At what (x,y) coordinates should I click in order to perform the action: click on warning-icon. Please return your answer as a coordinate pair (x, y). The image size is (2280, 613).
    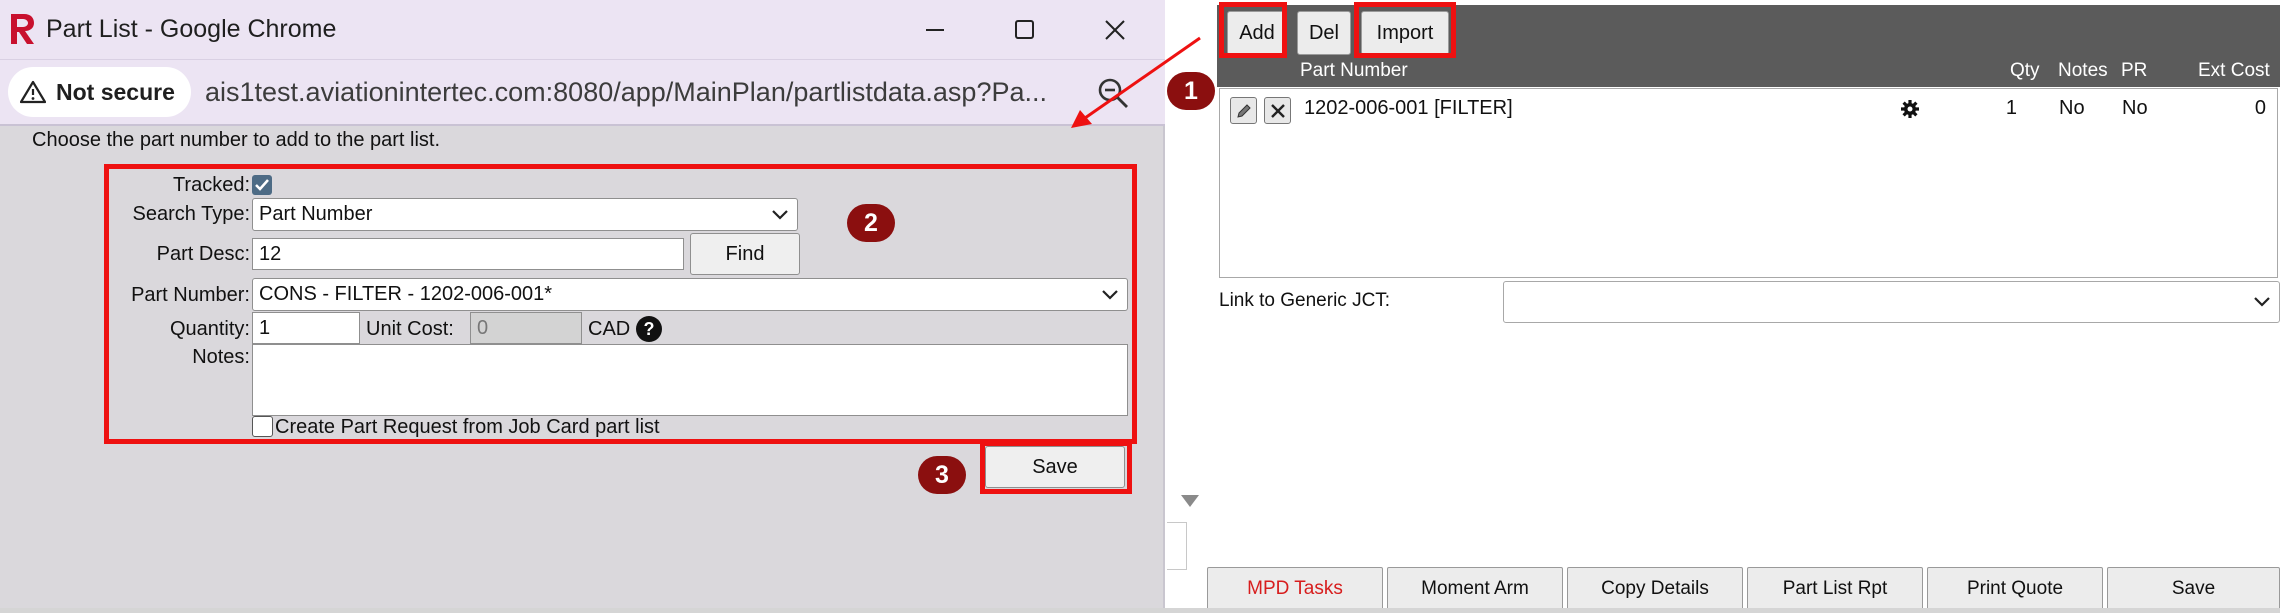
    Looking at the image, I should click on (33, 92).